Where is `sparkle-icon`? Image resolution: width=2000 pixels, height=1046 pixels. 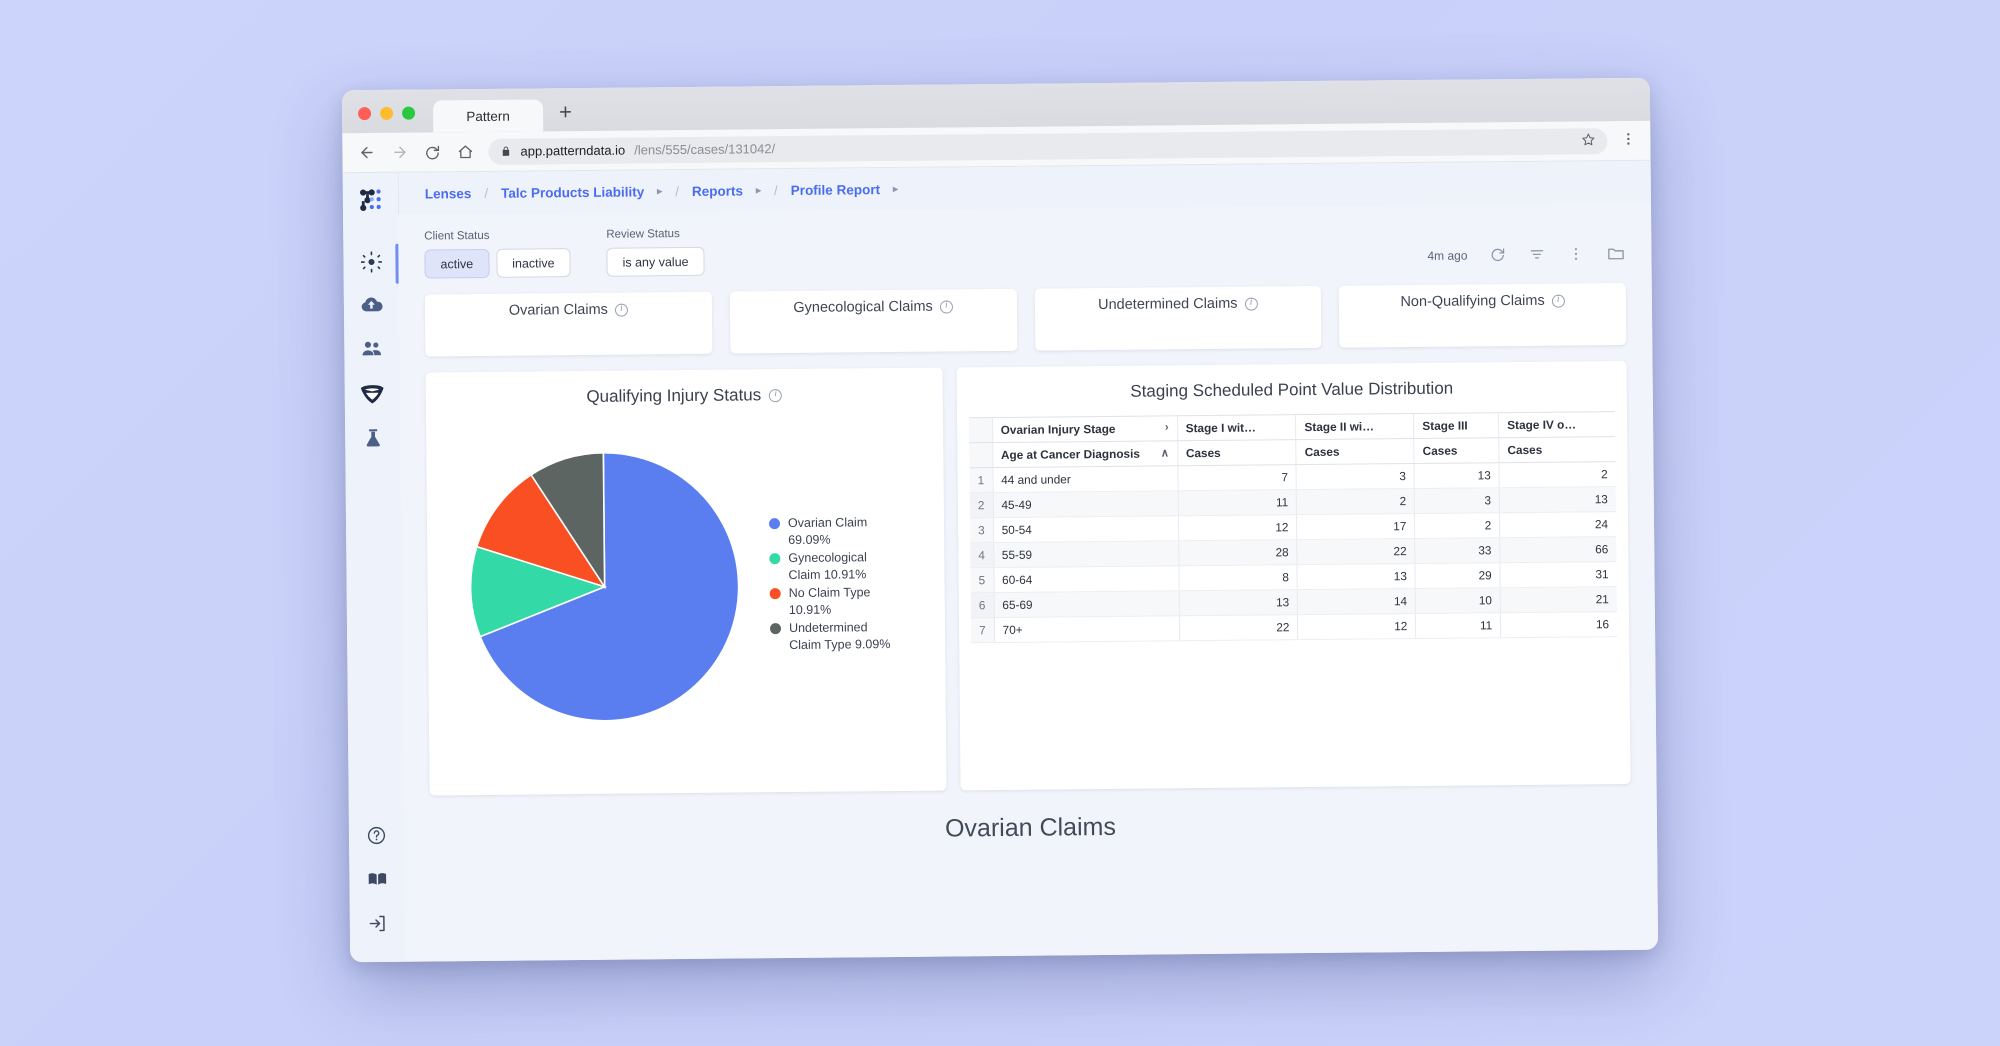 sparkle-icon is located at coordinates (371, 263).